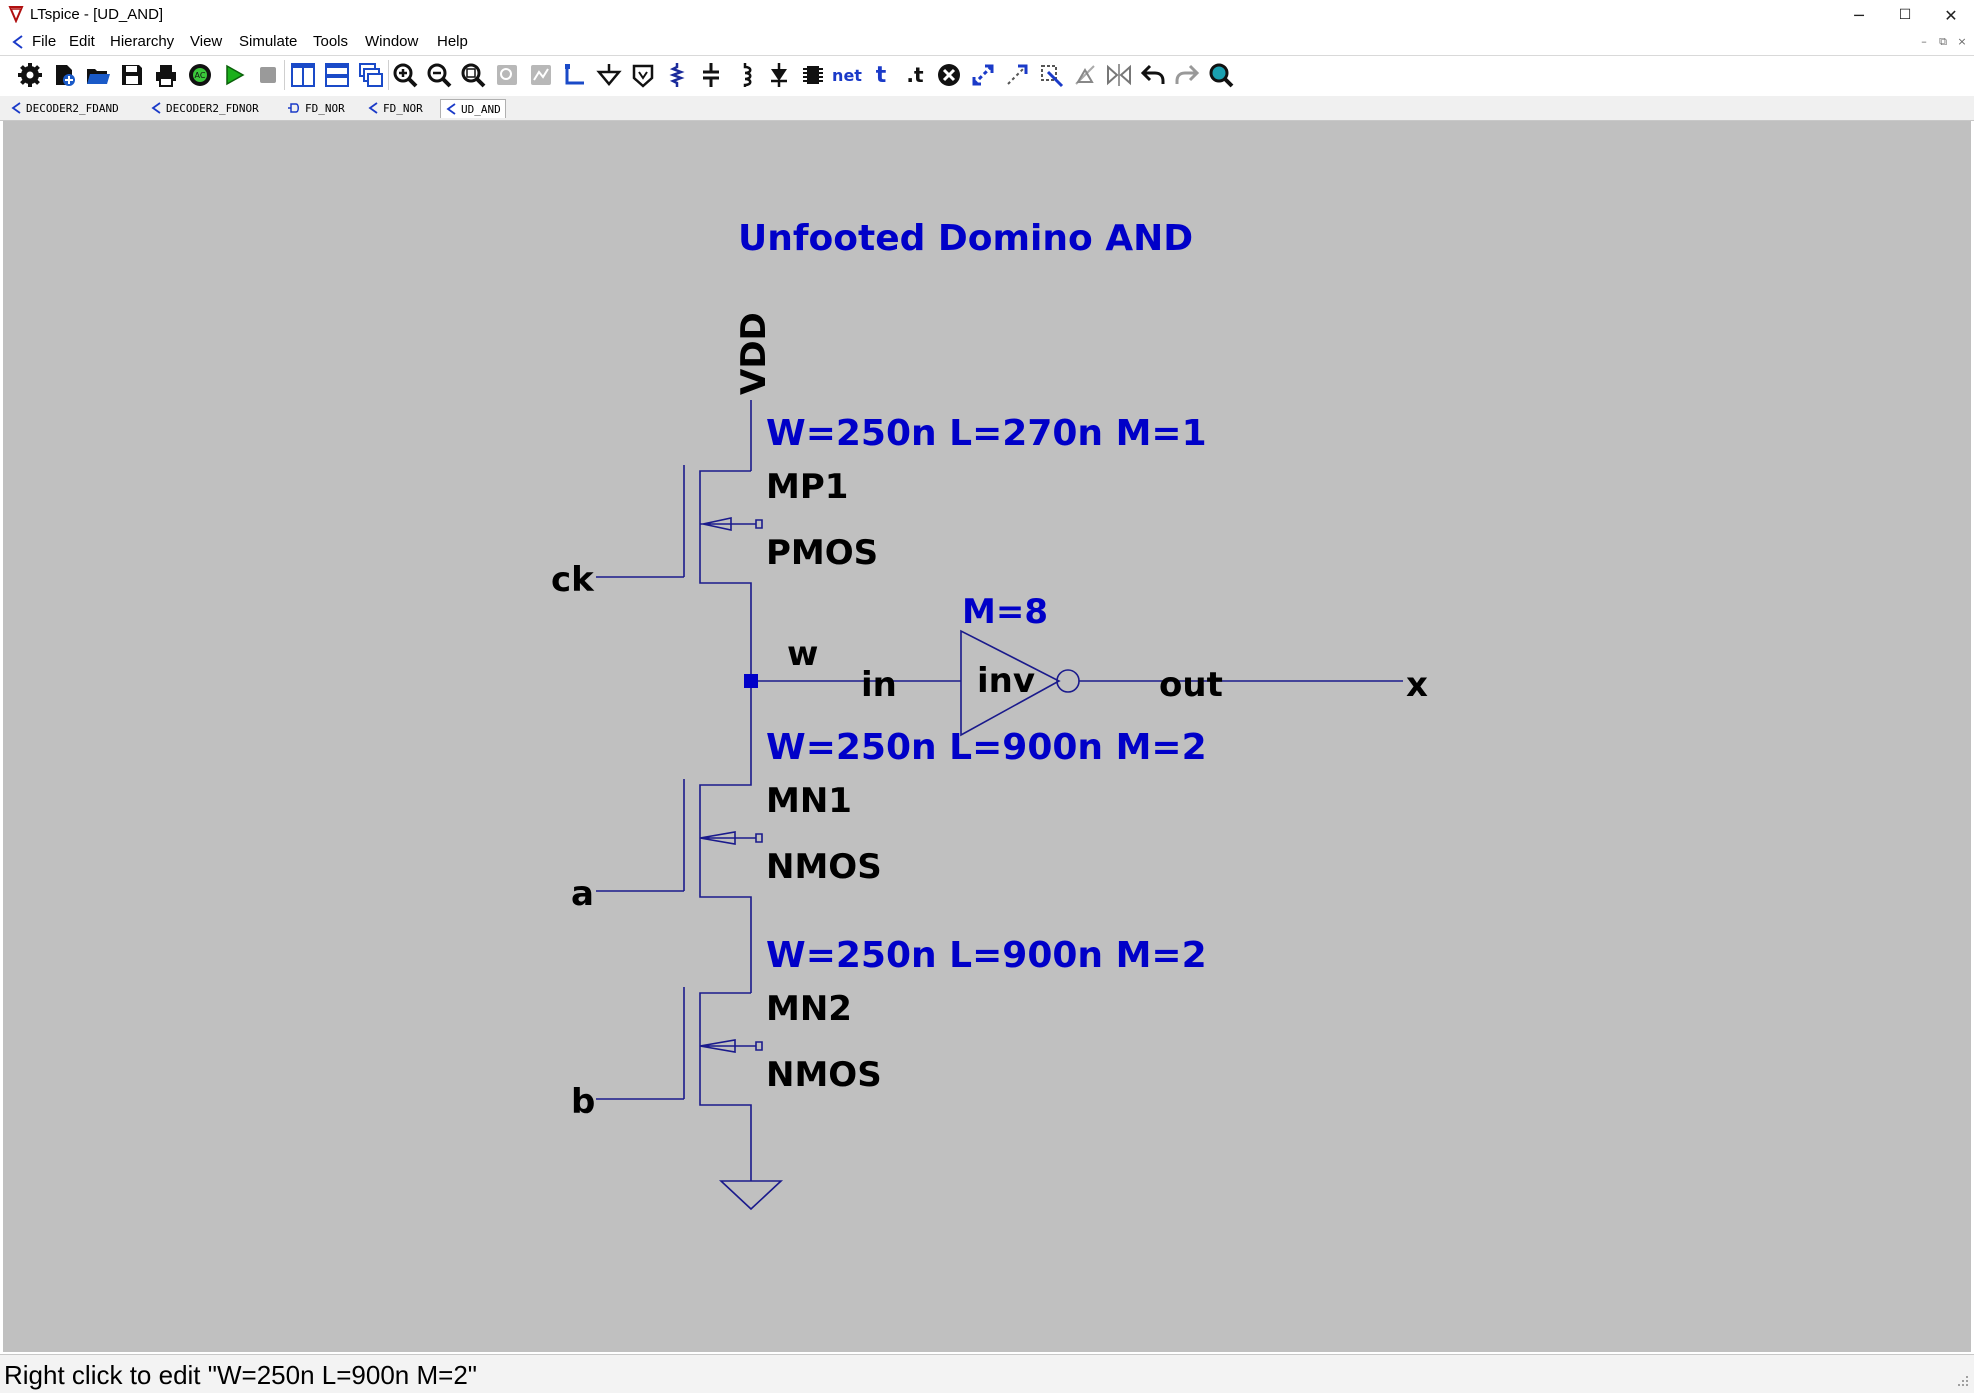 The height and width of the screenshot is (1393, 1974). What do you see at coordinates (212, 108) in the screenshot?
I see `tab-label: DECODER2_FDNOR` at bounding box center [212, 108].